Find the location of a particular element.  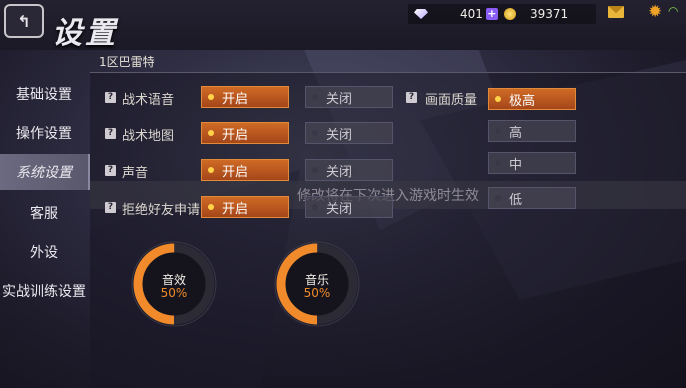

row-label-sound: 声音 is located at coordinates (135, 173).